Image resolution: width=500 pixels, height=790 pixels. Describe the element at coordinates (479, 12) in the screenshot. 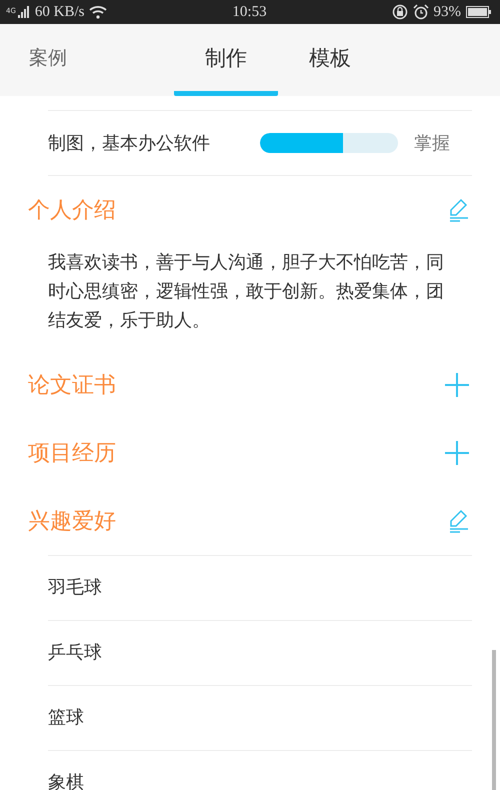

I see `battery-icon` at that location.